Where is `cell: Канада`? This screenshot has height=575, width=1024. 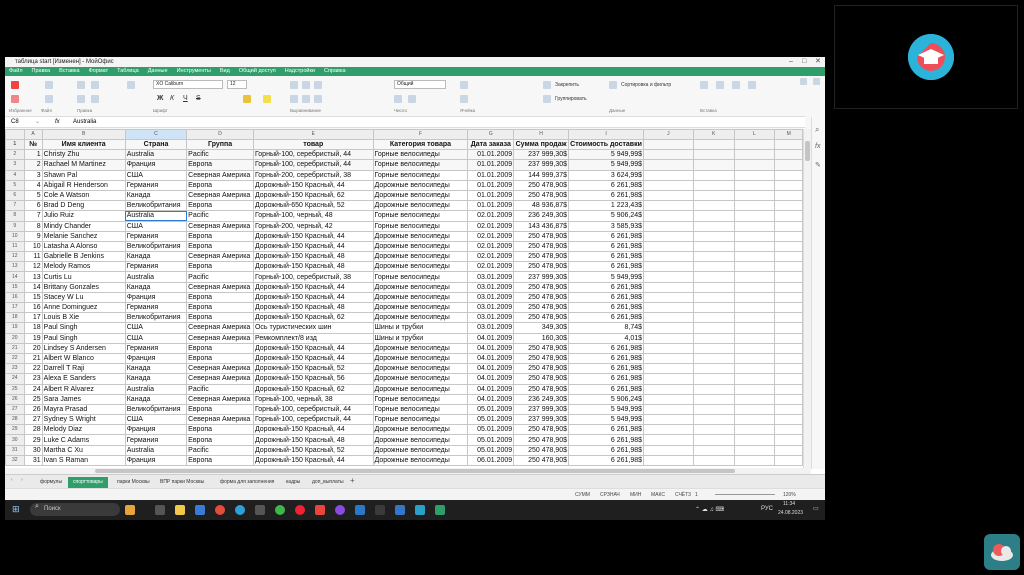
cell: Канада is located at coordinates (156, 379).